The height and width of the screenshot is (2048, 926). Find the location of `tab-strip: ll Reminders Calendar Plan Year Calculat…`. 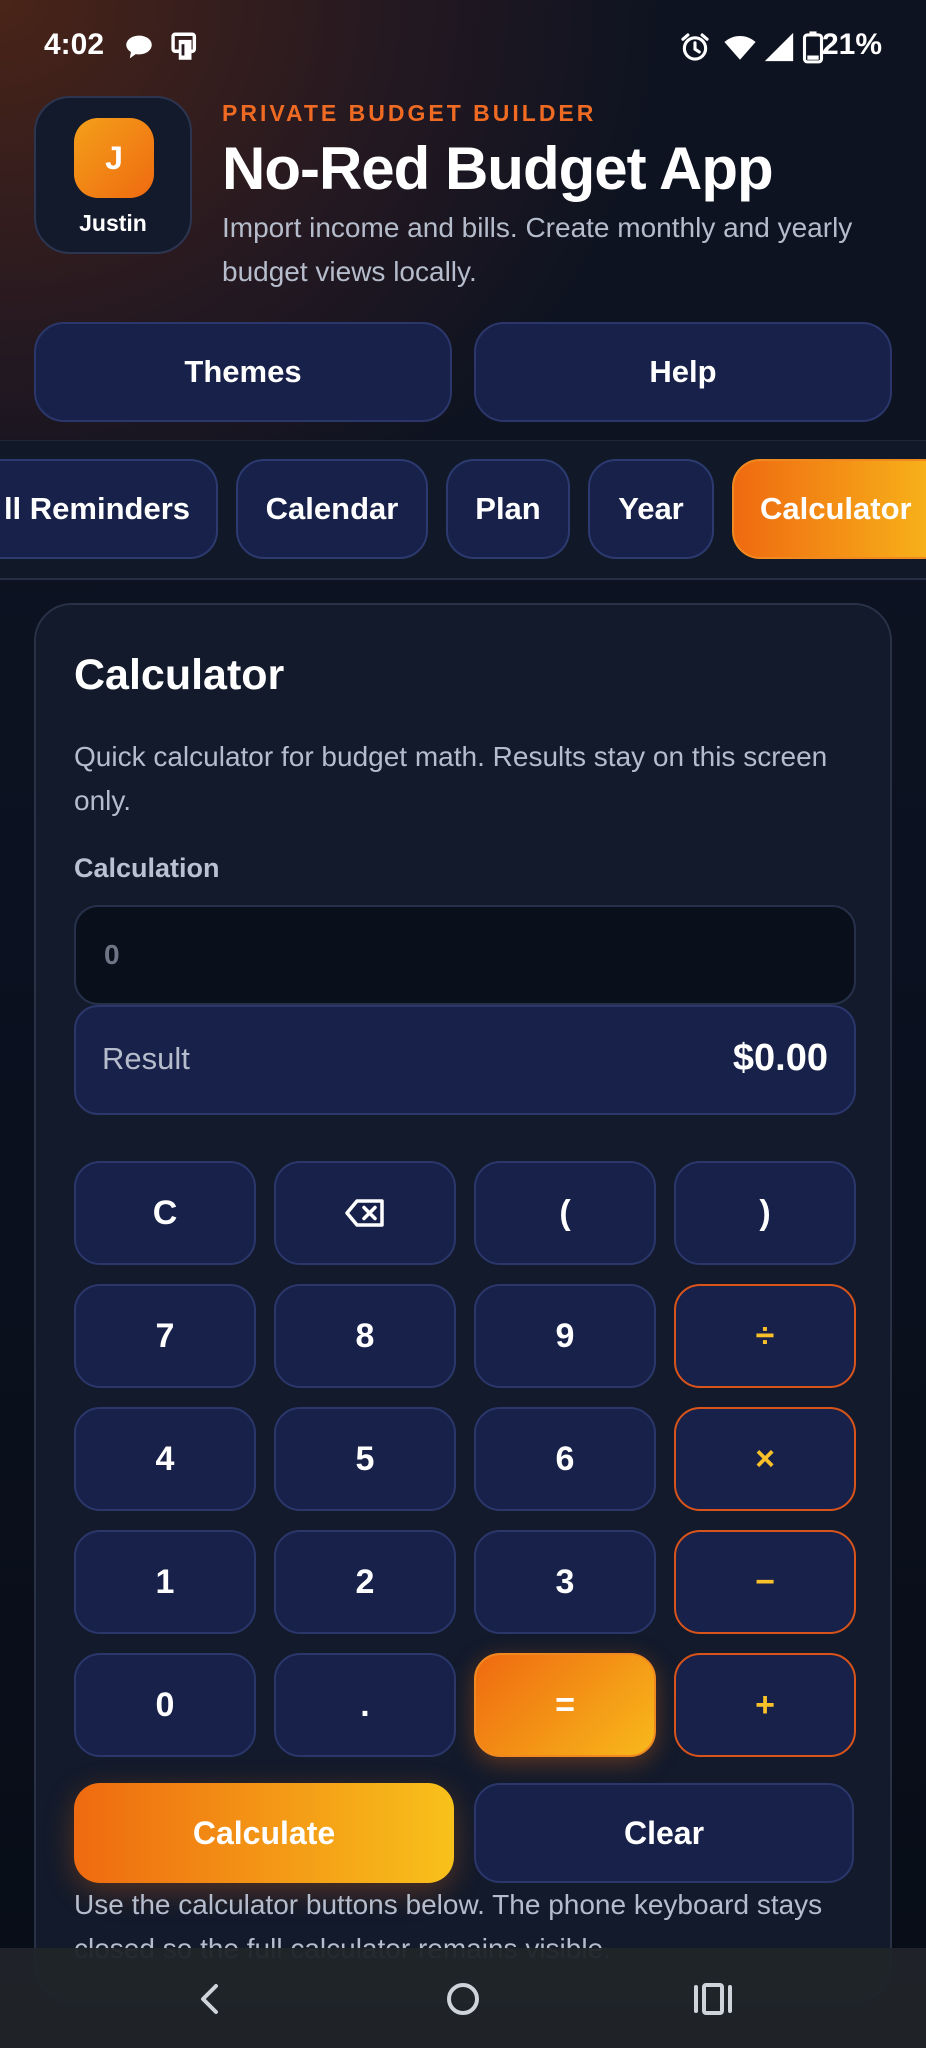

tab-strip: ll Reminders Calendar Plan Year Calculat… is located at coordinates (463, 510).